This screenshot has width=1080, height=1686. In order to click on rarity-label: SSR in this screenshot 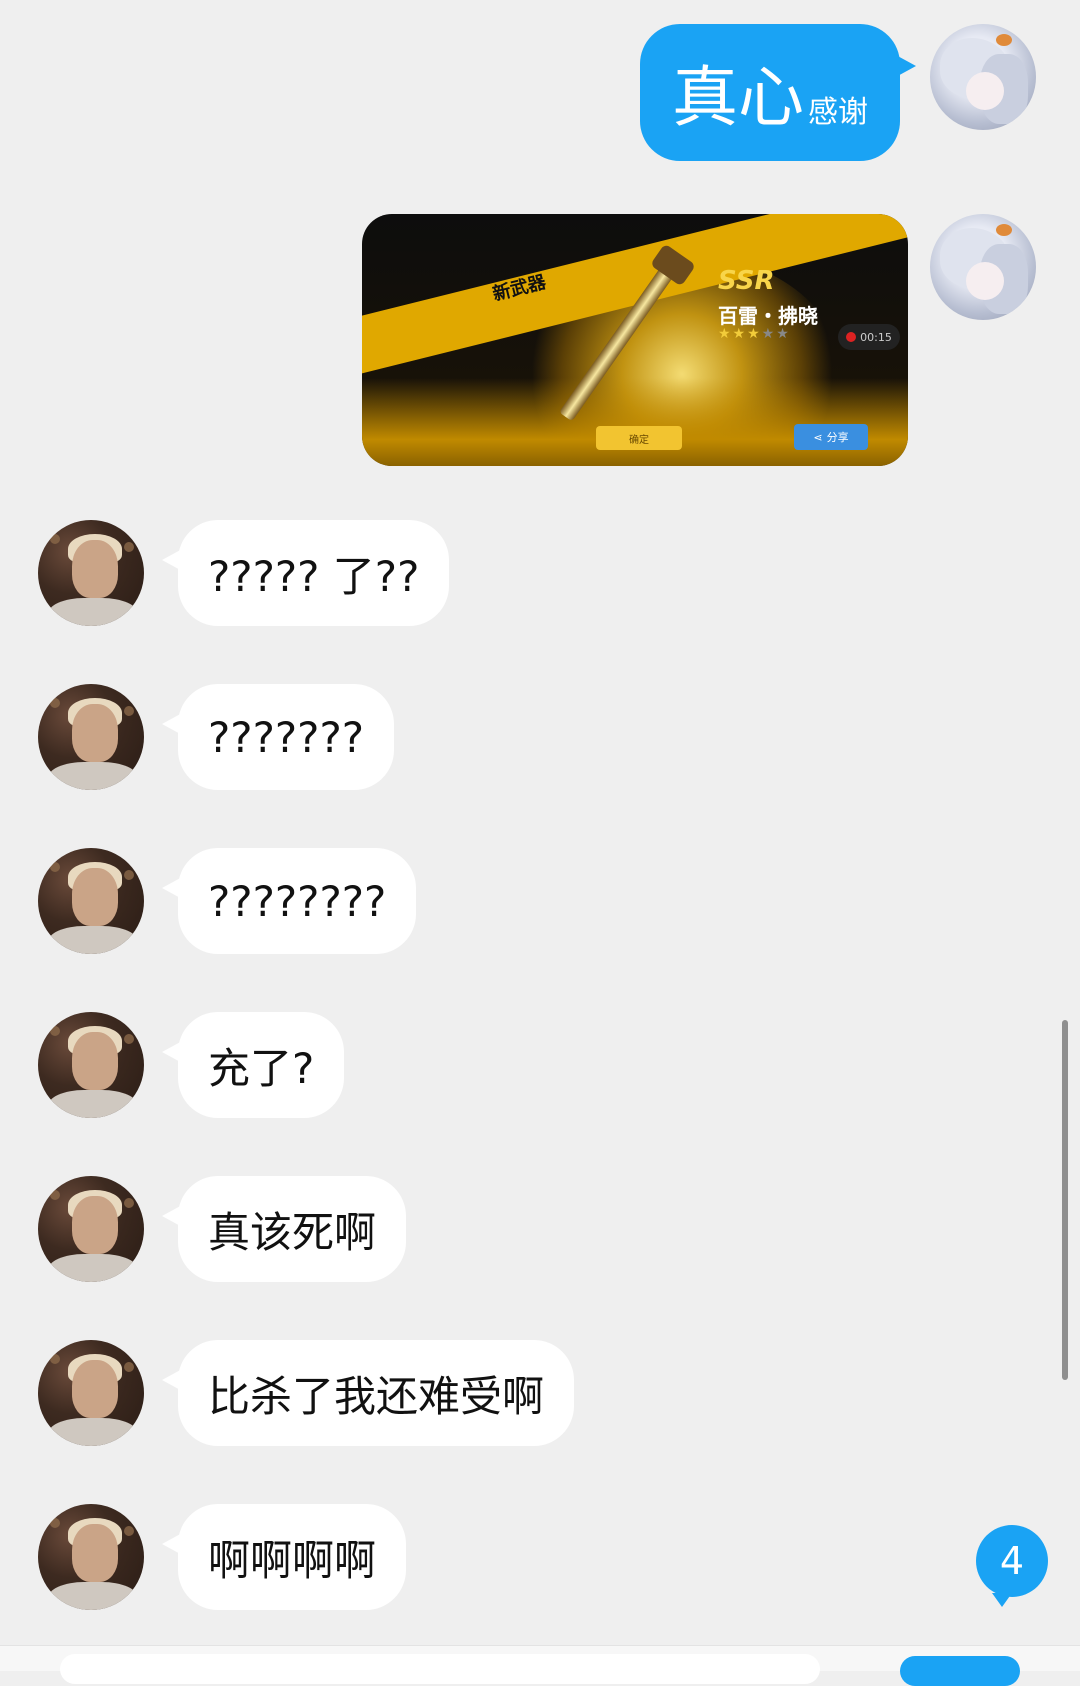, I will do `click(746, 281)`.